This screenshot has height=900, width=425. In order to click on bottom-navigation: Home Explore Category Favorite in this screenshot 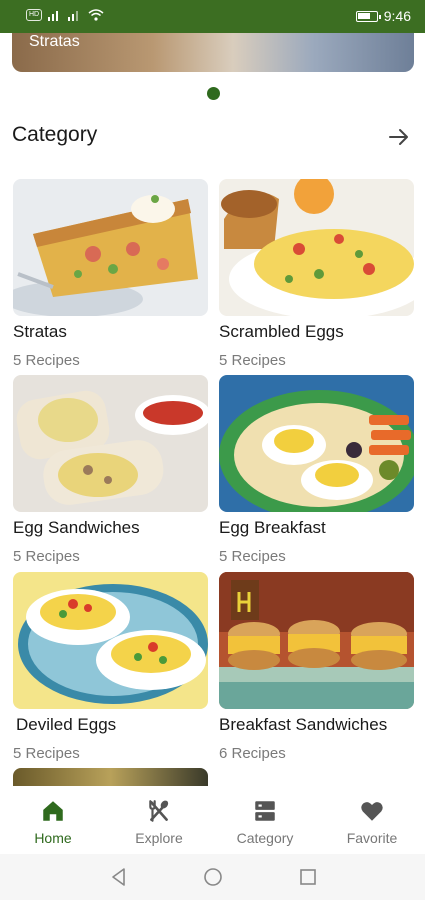, I will do `click(212, 820)`.